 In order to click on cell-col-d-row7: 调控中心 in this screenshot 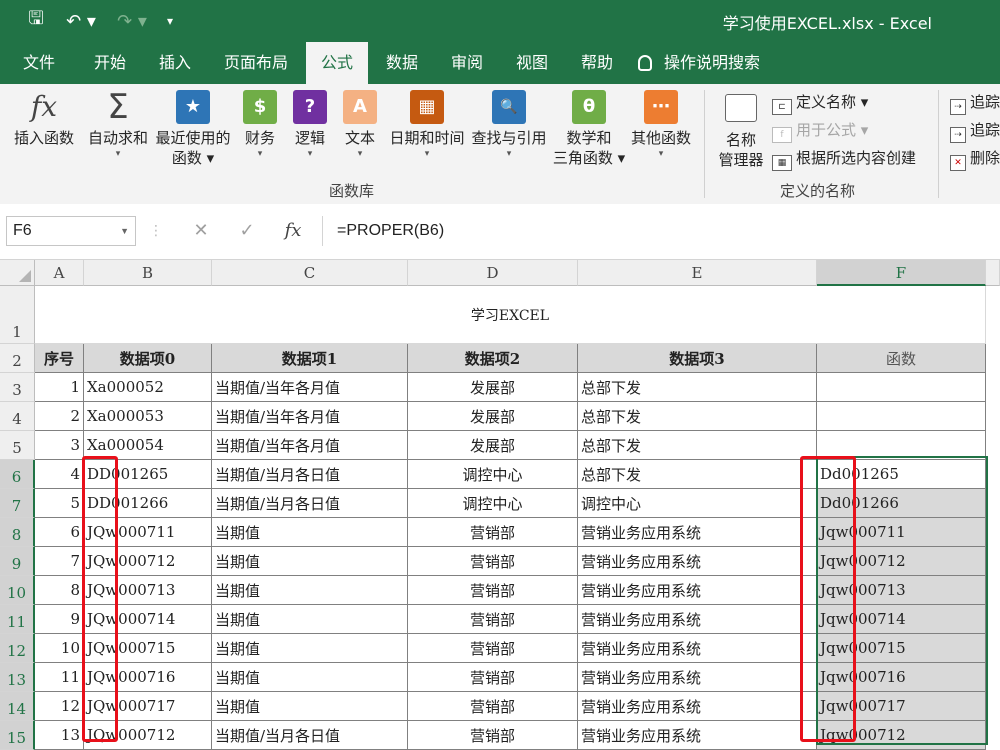, I will do `click(493, 503)`.